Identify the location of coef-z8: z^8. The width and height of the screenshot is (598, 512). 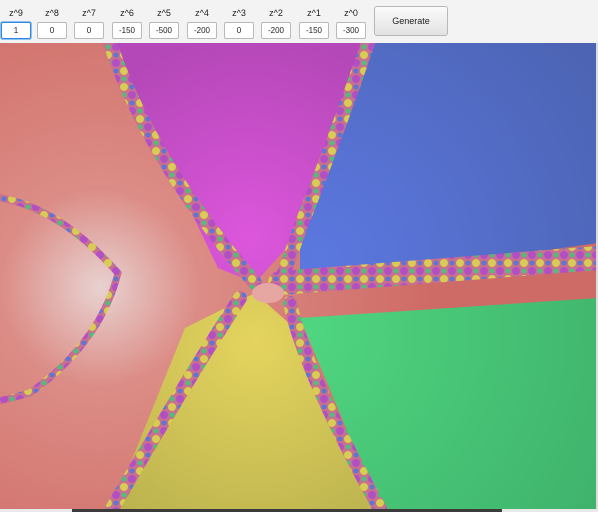
(52, 23).